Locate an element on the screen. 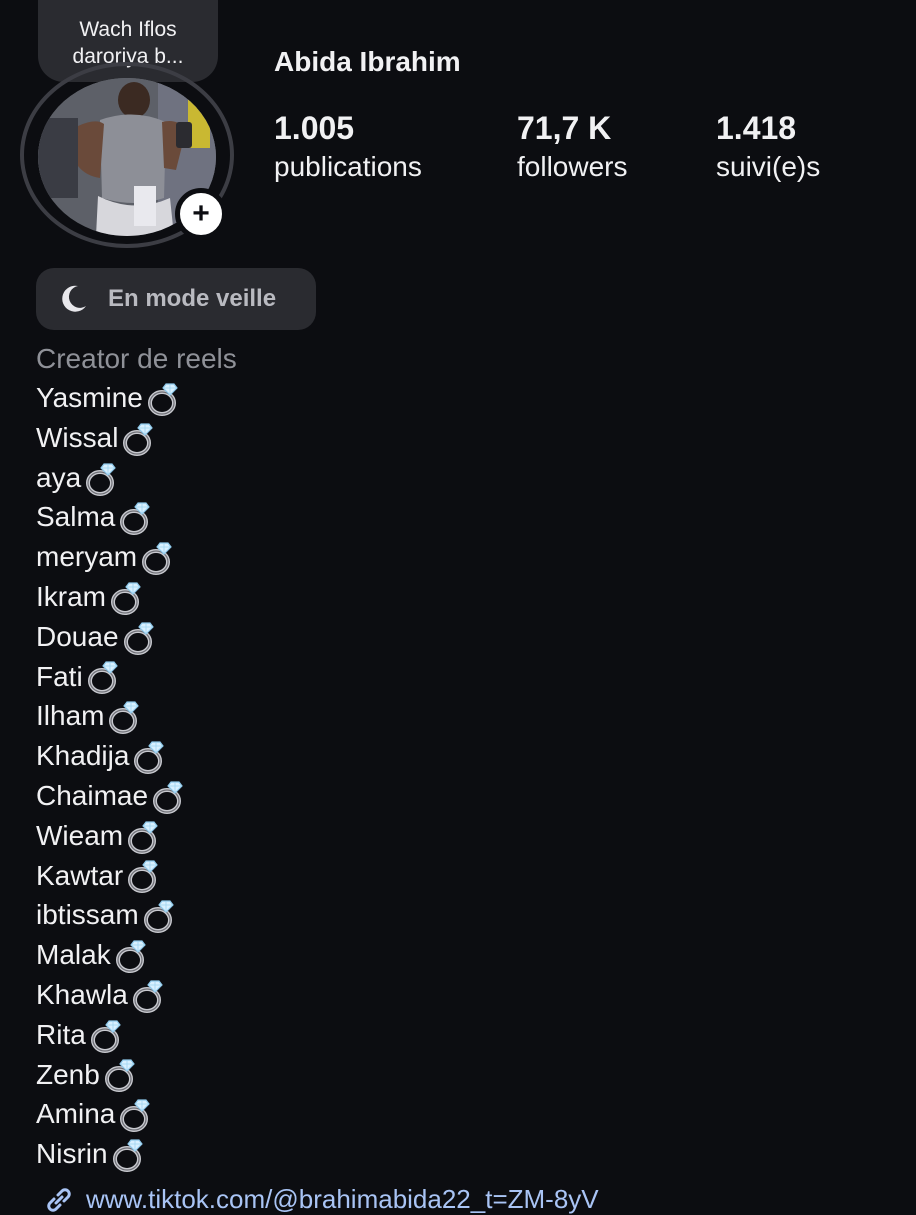 This screenshot has height=1215, width=916. plus-icon: + is located at coordinates (201, 213).